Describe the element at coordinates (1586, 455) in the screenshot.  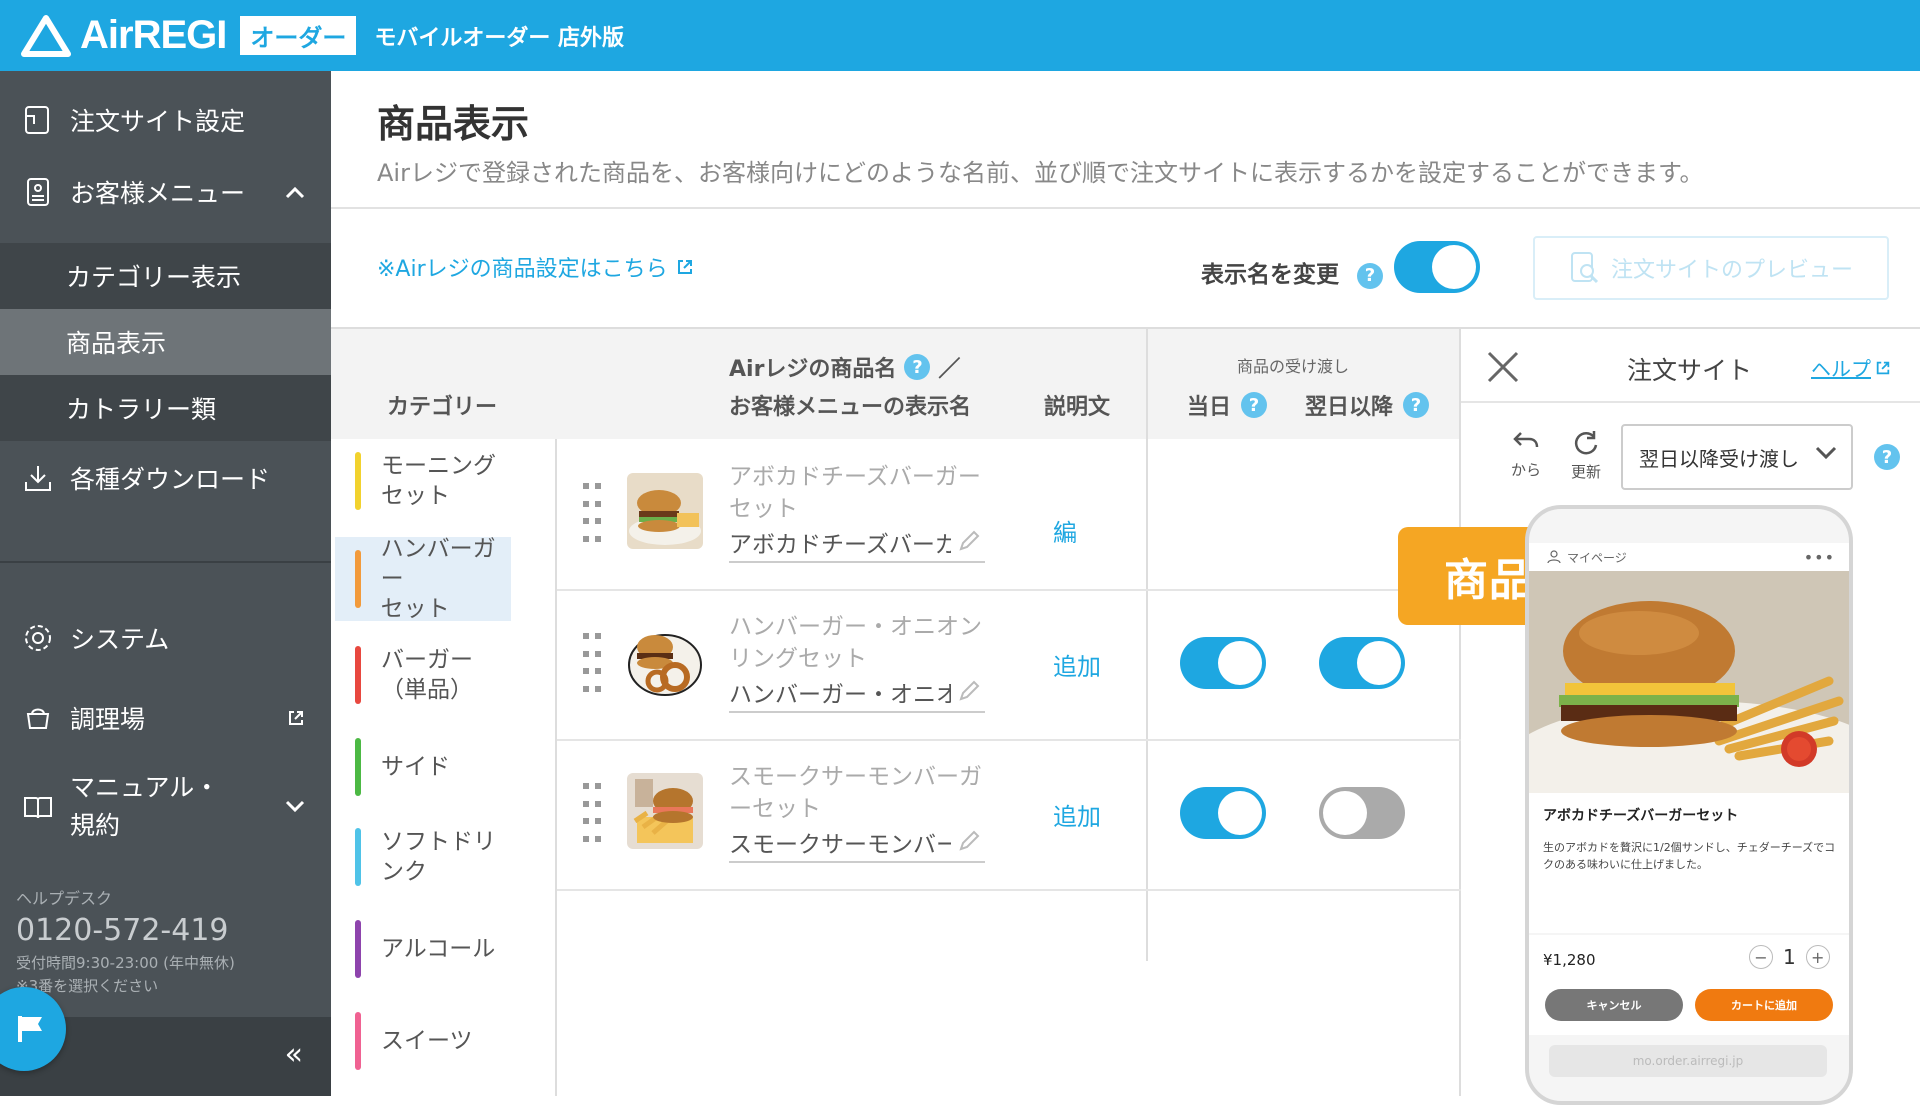
I see `refresh-button: 更新` at that location.